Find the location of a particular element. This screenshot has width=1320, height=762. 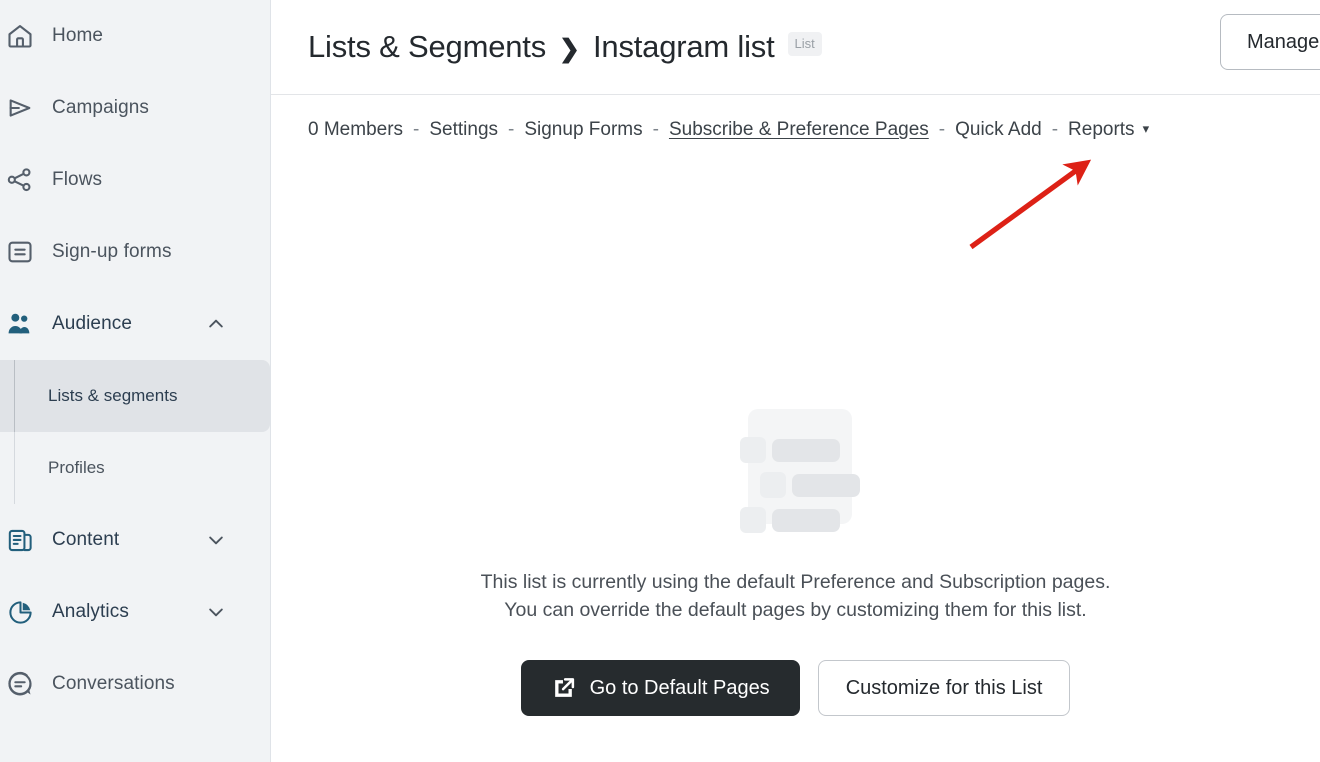

sidebar-item-content: Content is located at coordinates (135, 540).